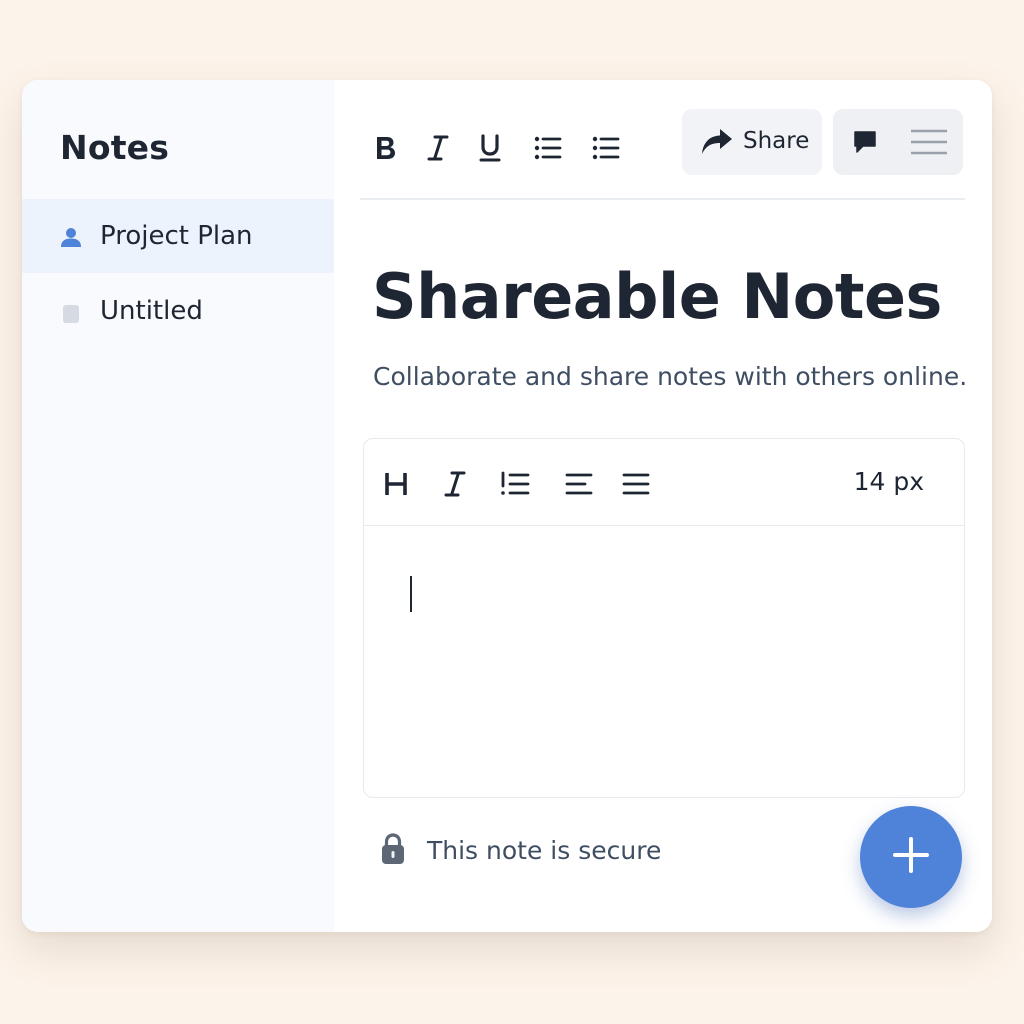  I want to click on text-caret, so click(411, 594).